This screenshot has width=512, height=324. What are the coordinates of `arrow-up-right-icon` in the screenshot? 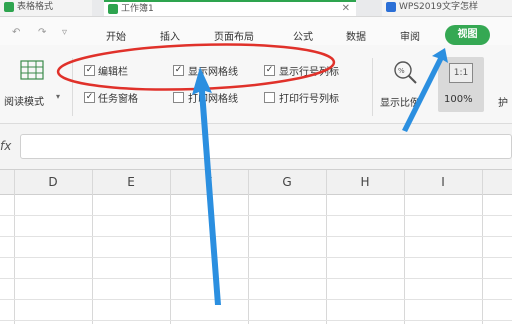 It's located at (425, 90).